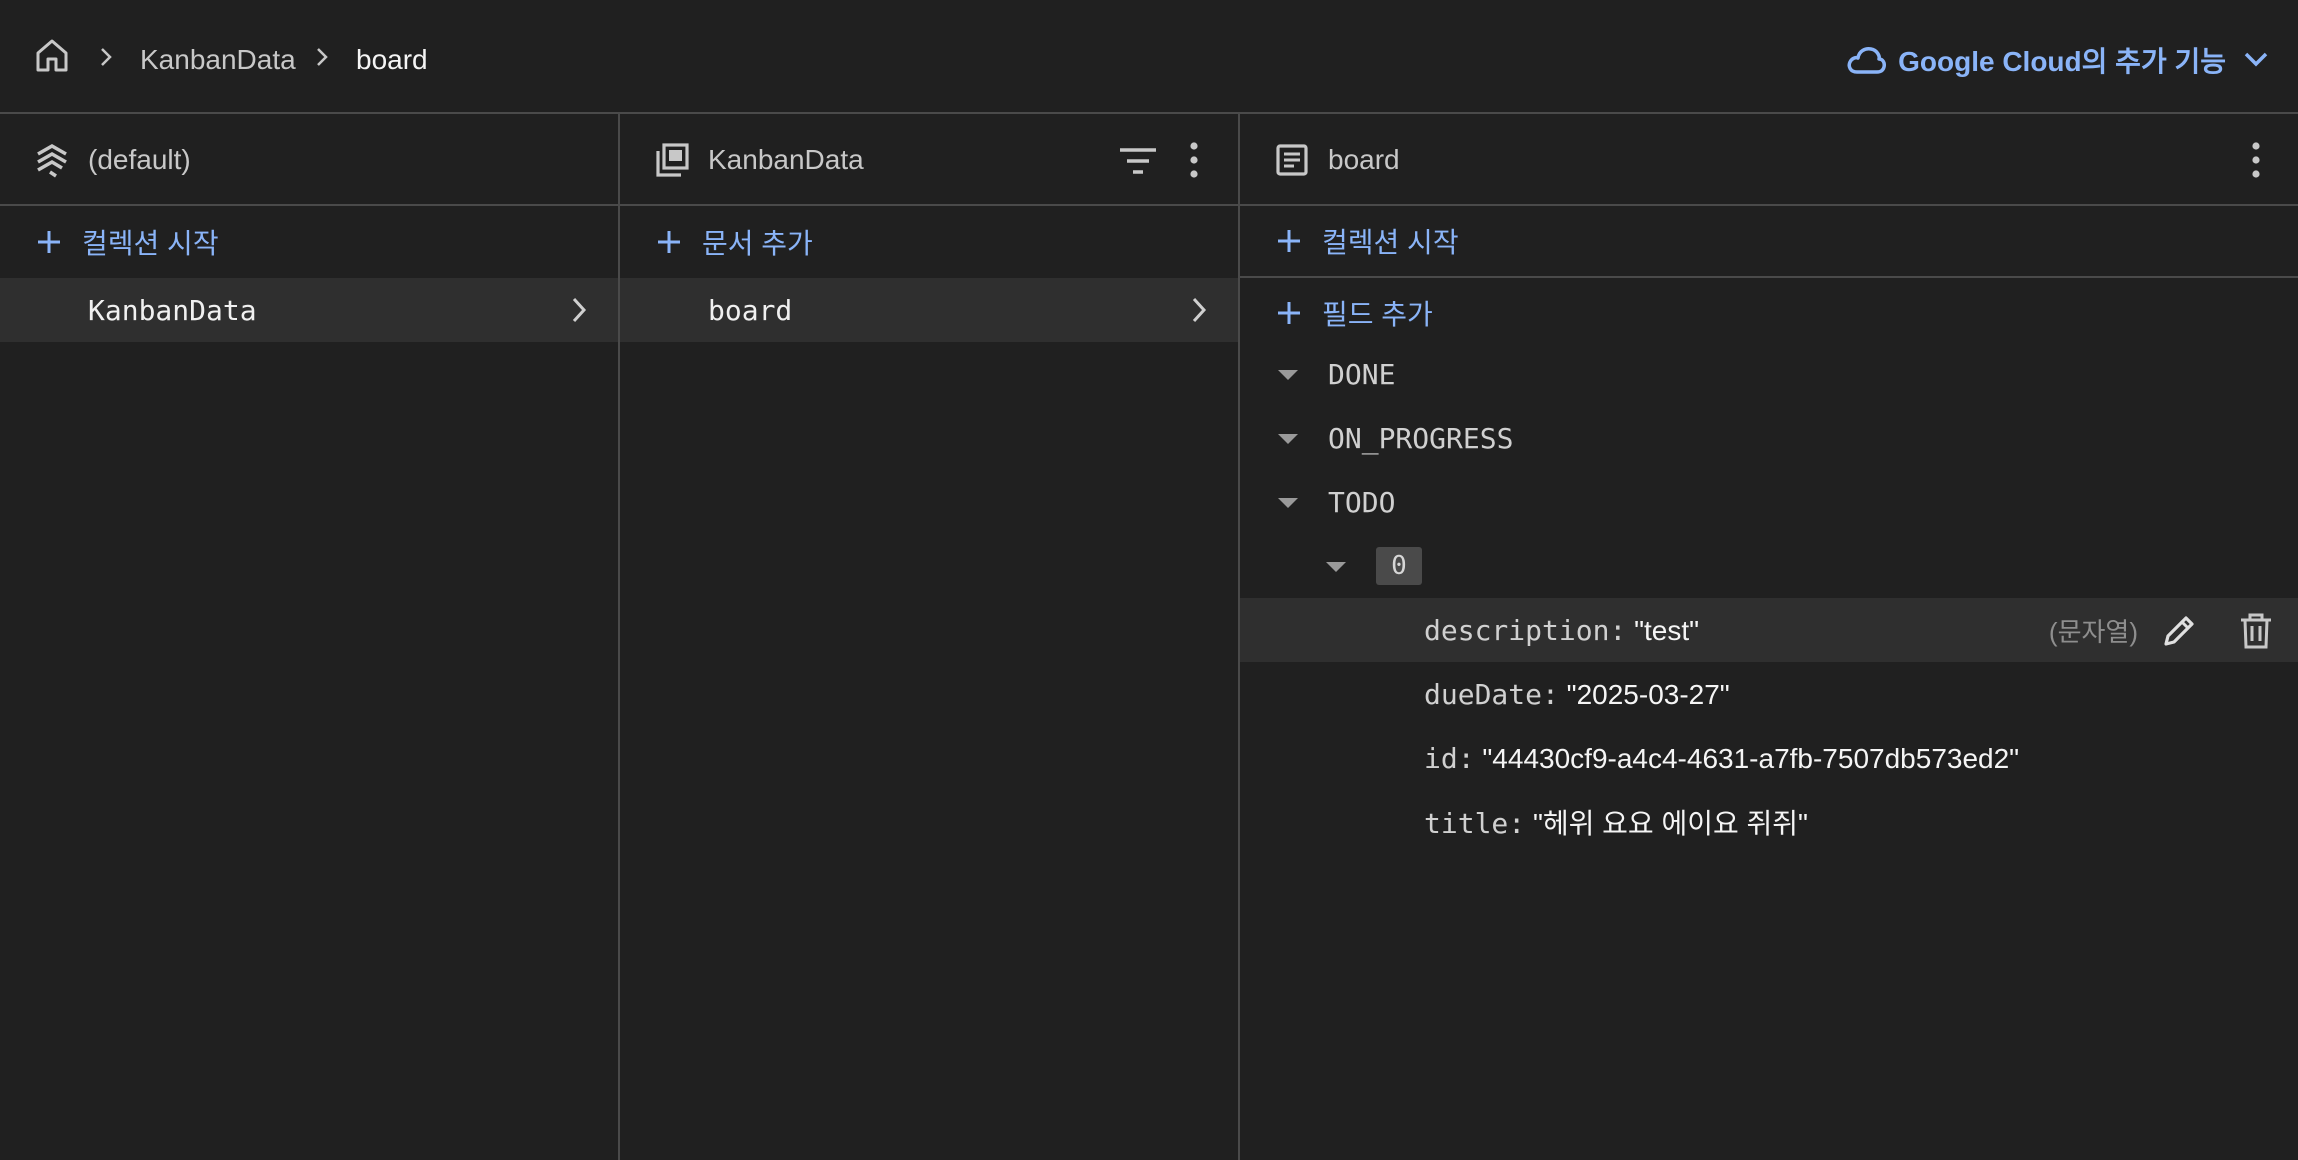 Image resolution: width=2298 pixels, height=1160 pixels. What do you see at coordinates (1769, 242) in the screenshot?
I see `start-subcollection-button: 컬렉션 시작` at bounding box center [1769, 242].